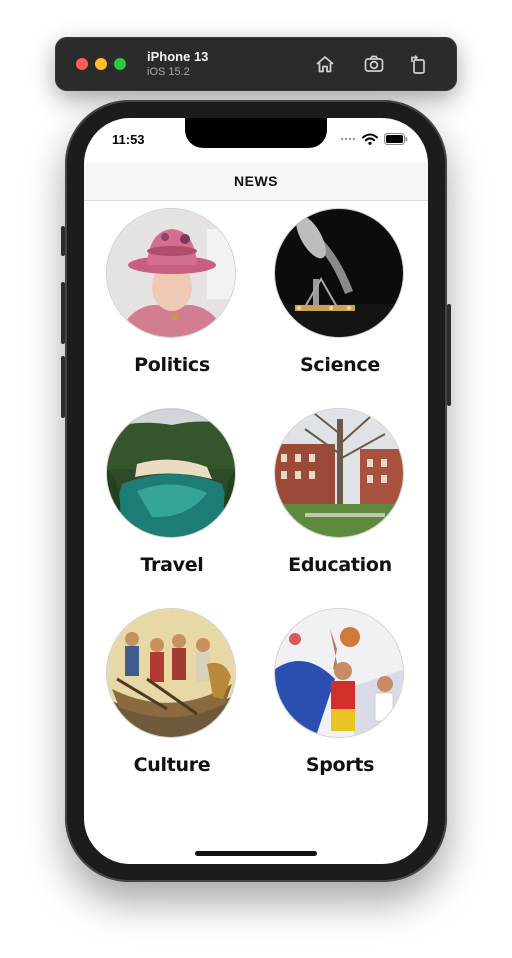  What do you see at coordinates (172, 765) in the screenshot?
I see `category-label: Culture` at bounding box center [172, 765].